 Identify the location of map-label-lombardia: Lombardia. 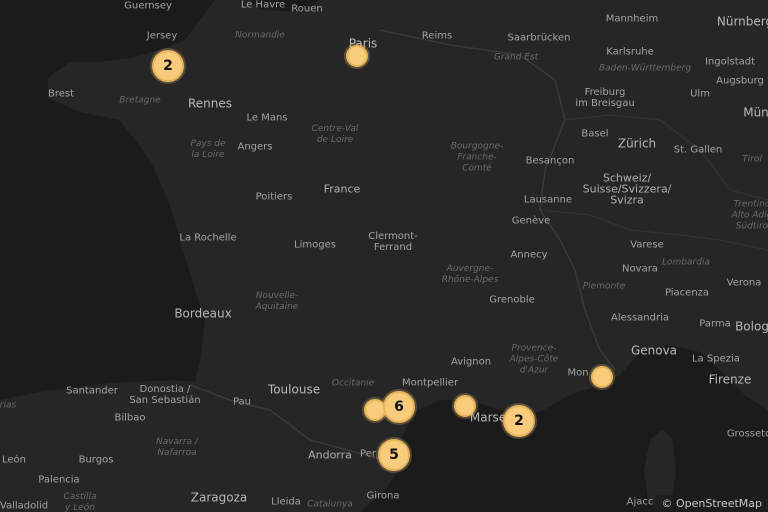
(686, 262).